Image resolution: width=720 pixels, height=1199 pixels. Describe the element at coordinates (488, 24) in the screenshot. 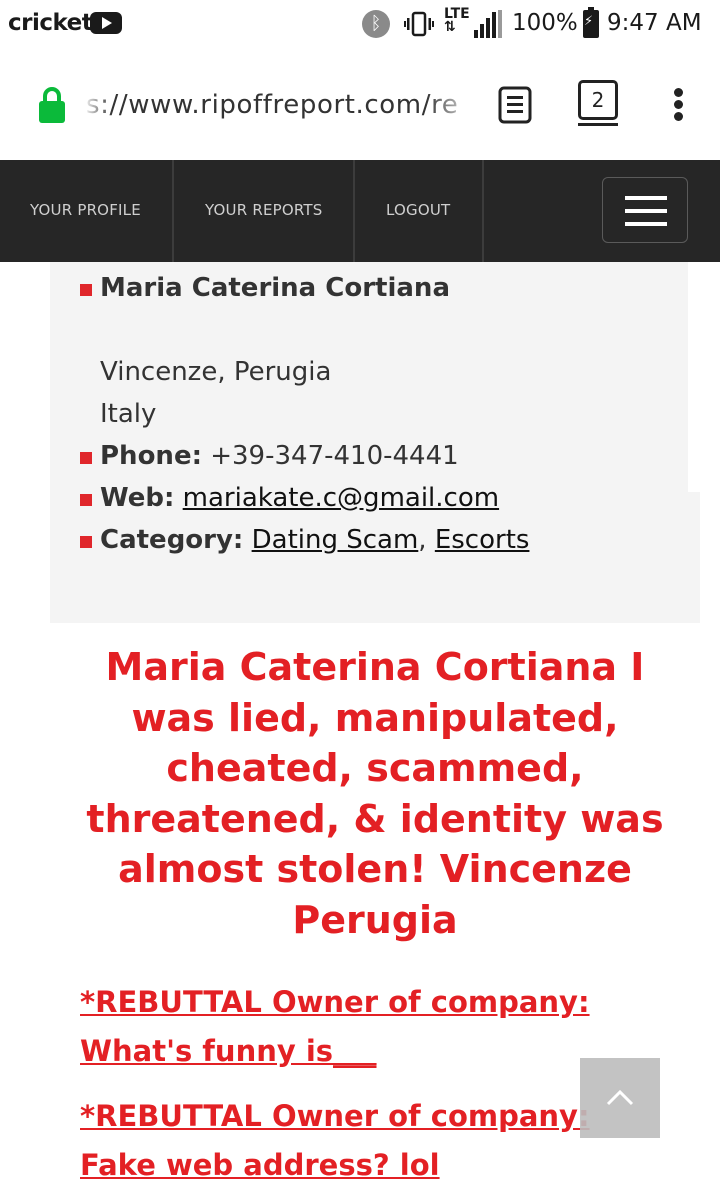

I see `signal-icon` at that location.